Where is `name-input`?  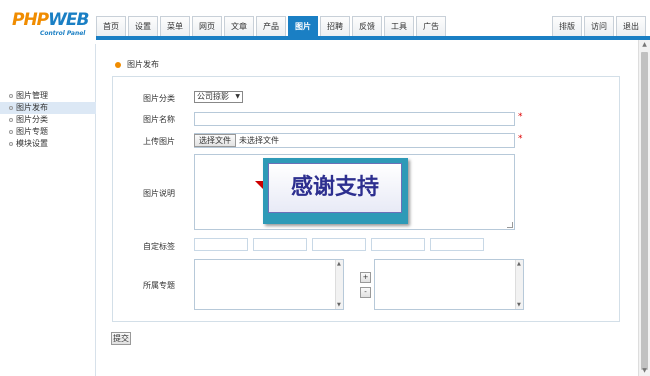 name-input is located at coordinates (354, 119).